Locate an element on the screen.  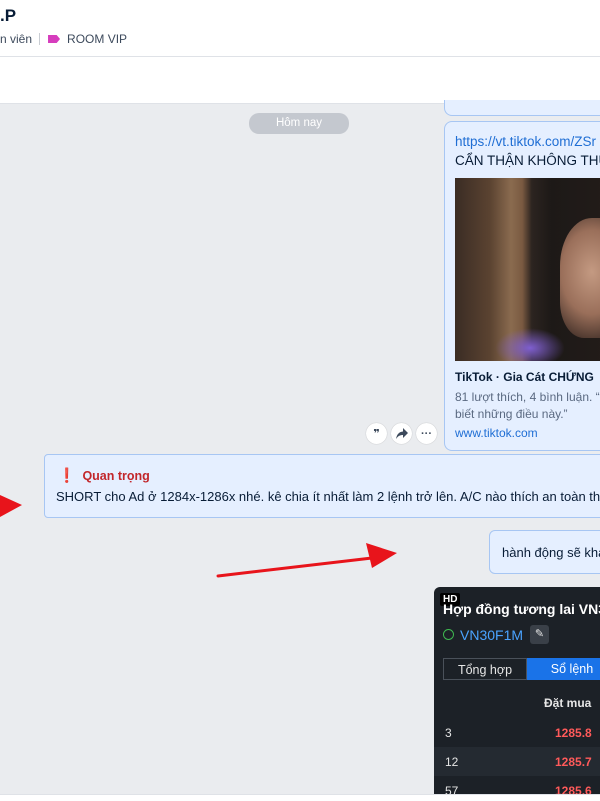
tab-order-book: Sổ lệnh is located at coordinates (563, 669).